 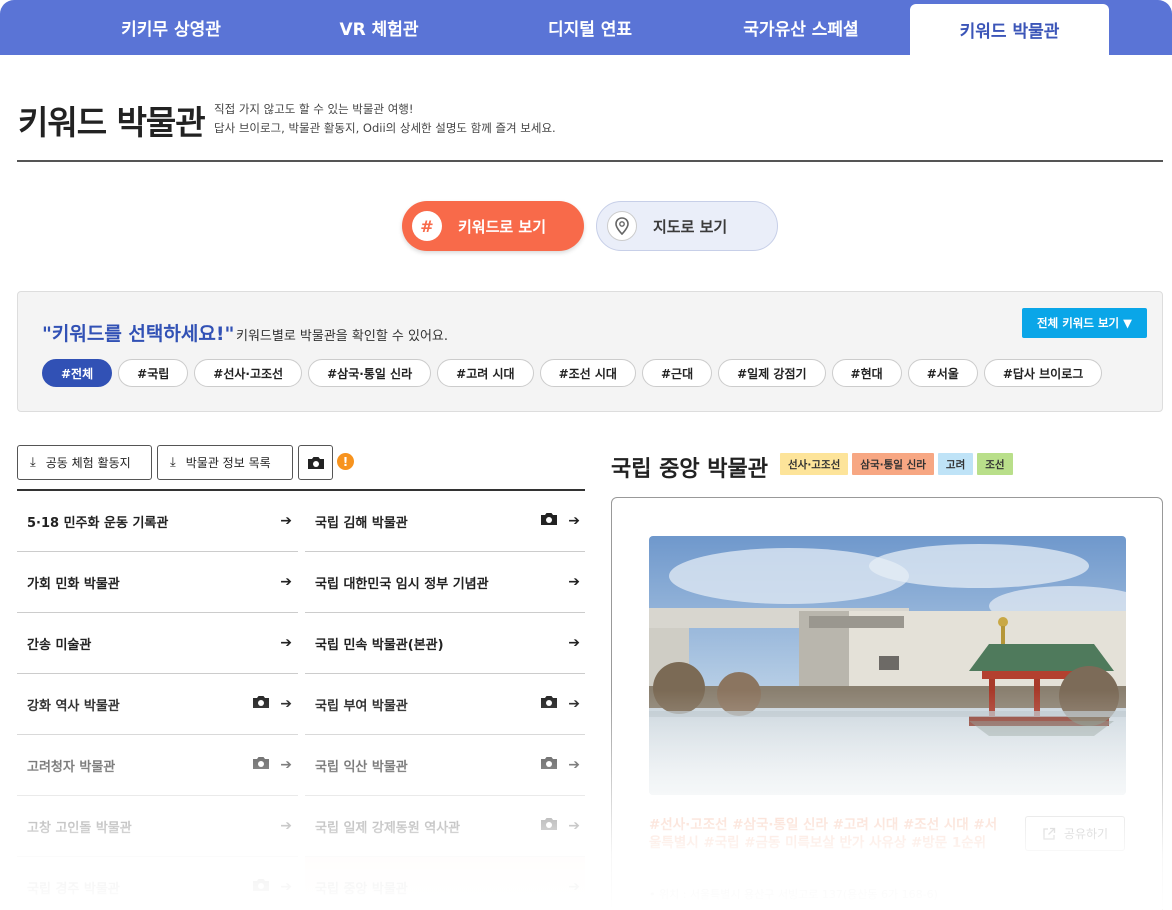 I want to click on museum-list-item: 국립 부여 박물관 ➔, so click(x=445, y=704).